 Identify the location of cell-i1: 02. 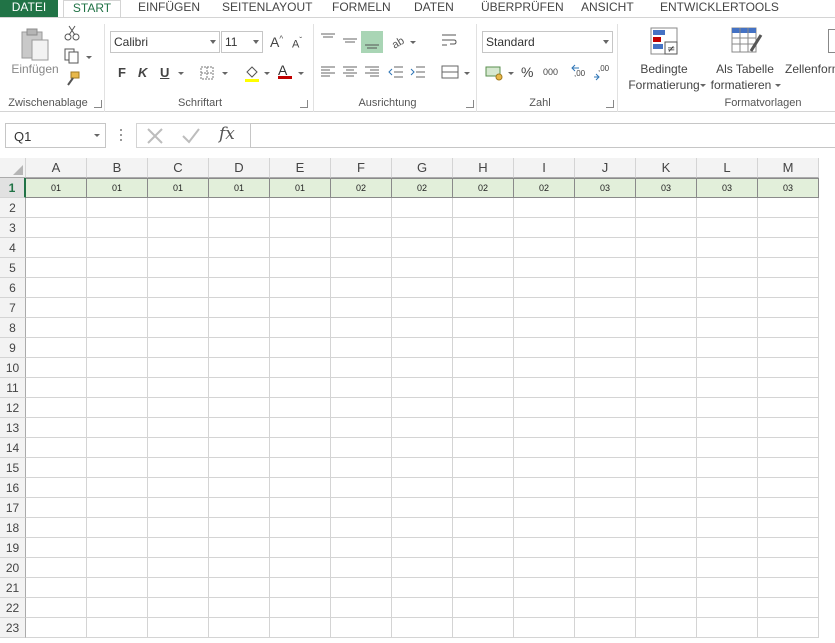
(544, 188).